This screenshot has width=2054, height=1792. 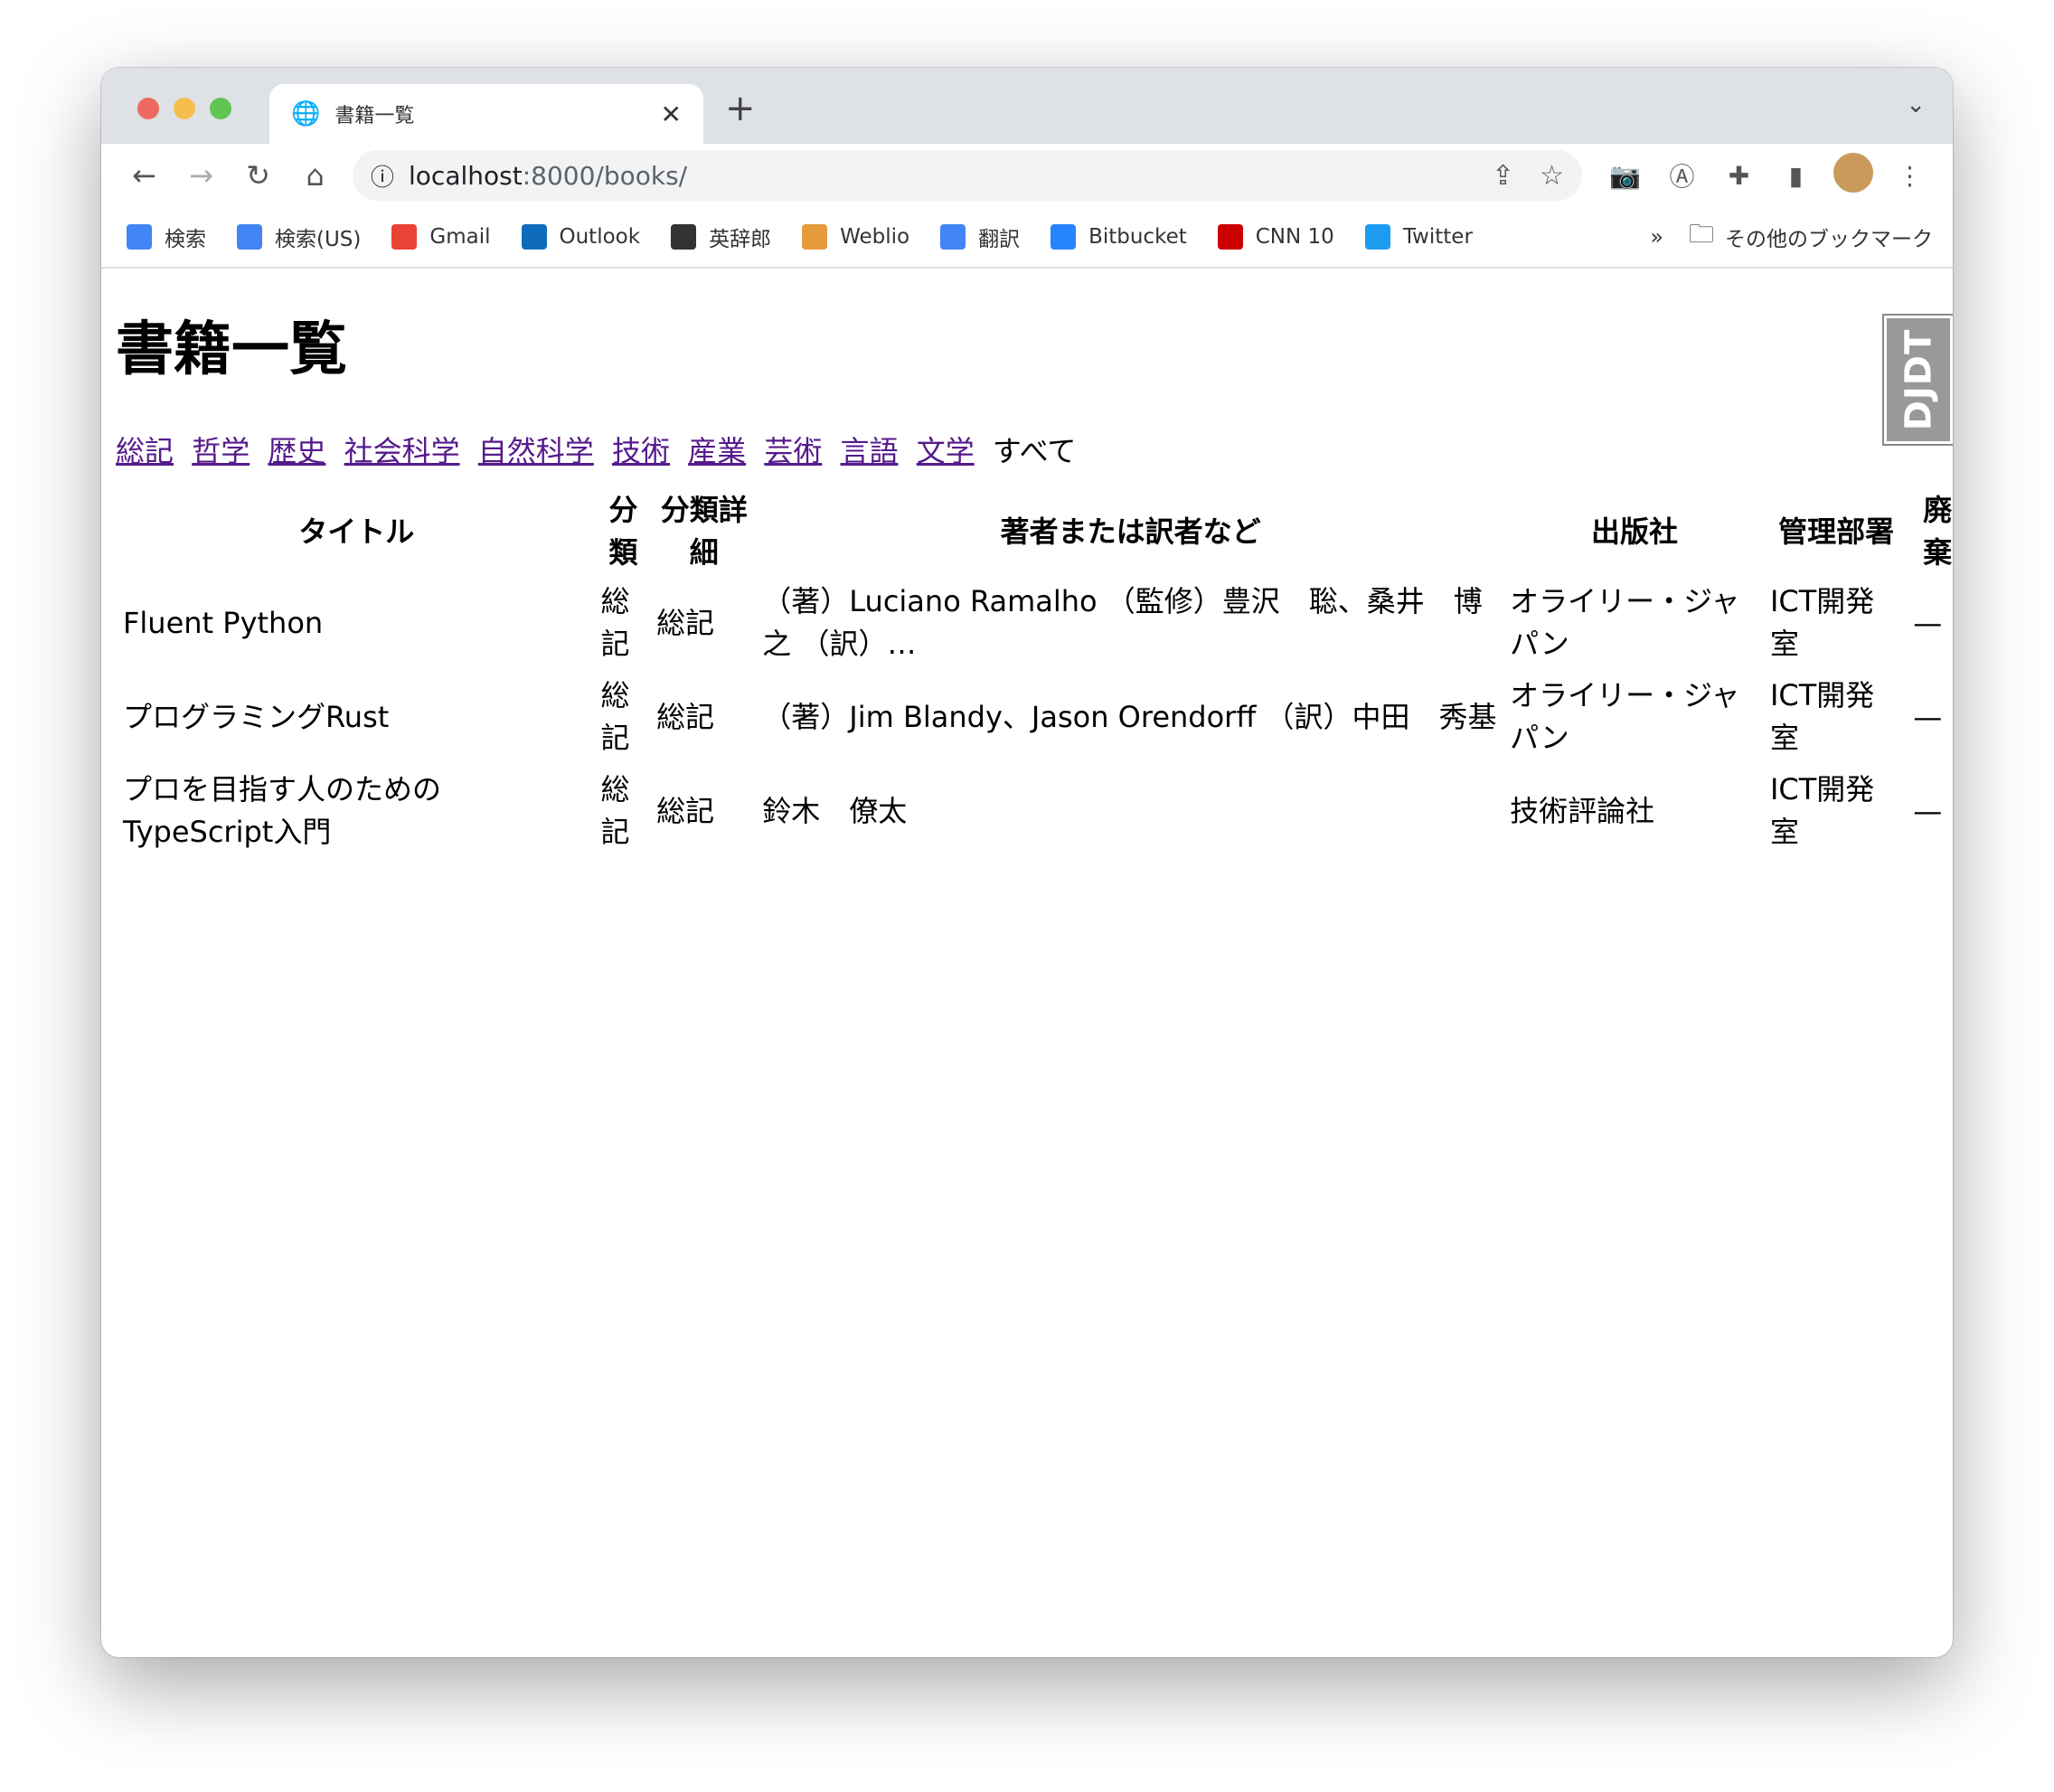 I want to click on new-tab-button: +, so click(x=740, y=109).